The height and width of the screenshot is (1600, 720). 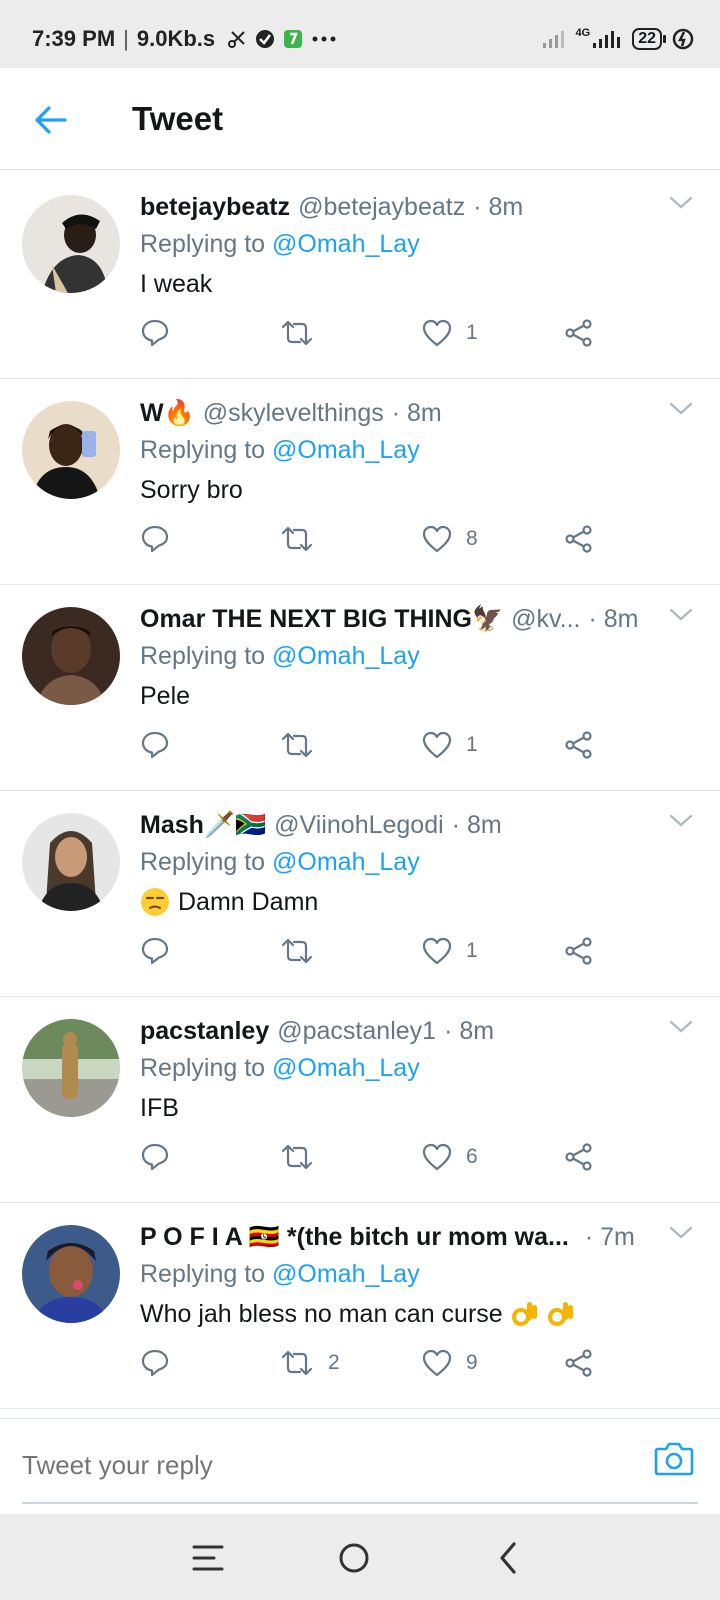 I want to click on system-back-button, so click(x=508, y=1558).